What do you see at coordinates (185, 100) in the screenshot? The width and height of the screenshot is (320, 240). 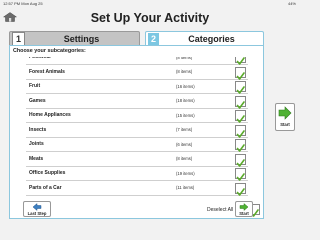 I see `item-count: (18 items)` at bounding box center [185, 100].